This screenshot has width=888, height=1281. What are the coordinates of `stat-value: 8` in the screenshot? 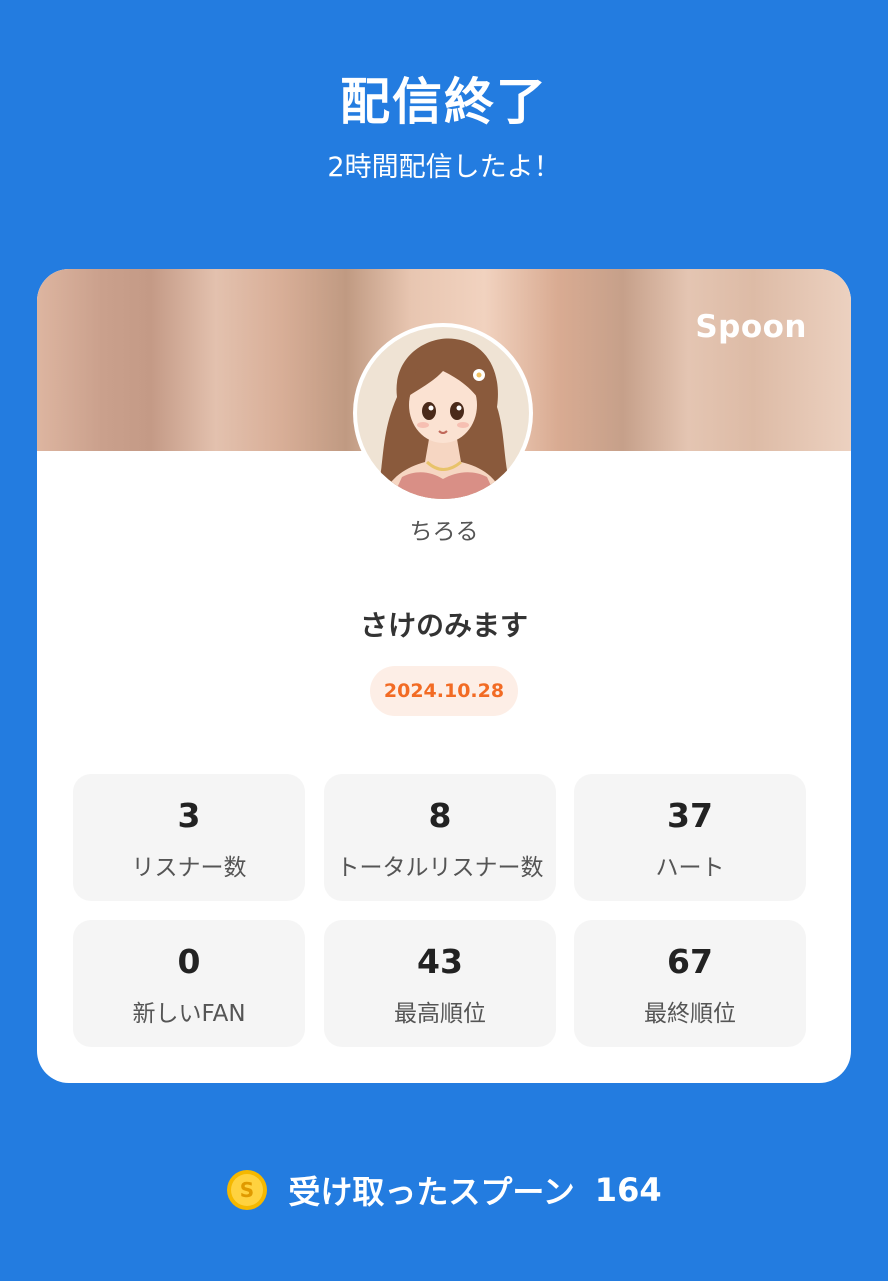 It's located at (440, 815).